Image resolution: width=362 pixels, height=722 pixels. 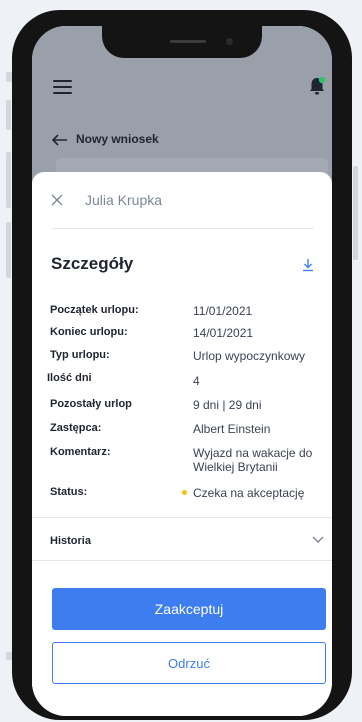 What do you see at coordinates (69, 378) in the screenshot?
I see `days-count-label: Ilość dni` at bounding box center [69, 378].